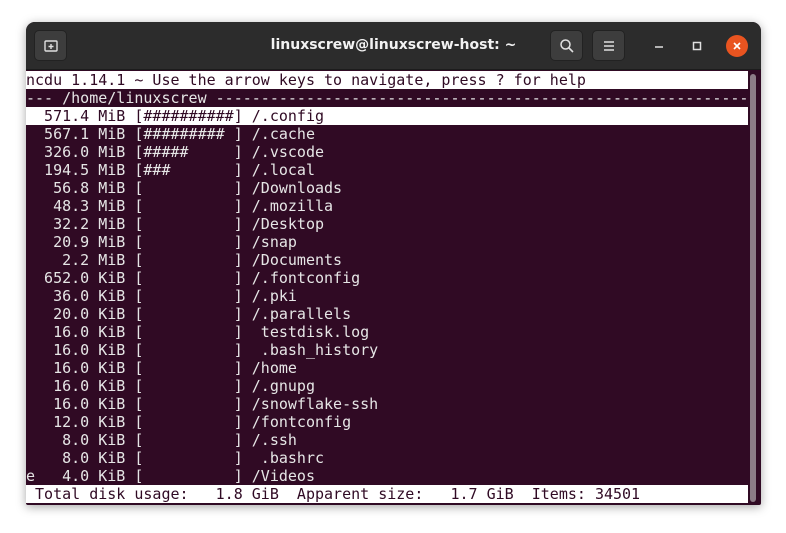  I want to click on minimize-button, so click(659, 46).